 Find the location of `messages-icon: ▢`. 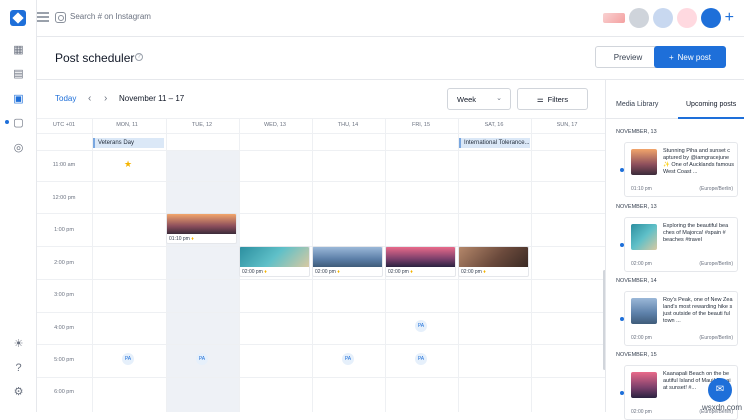

messages-icon: ▢ is located at coordinates (18, 123).